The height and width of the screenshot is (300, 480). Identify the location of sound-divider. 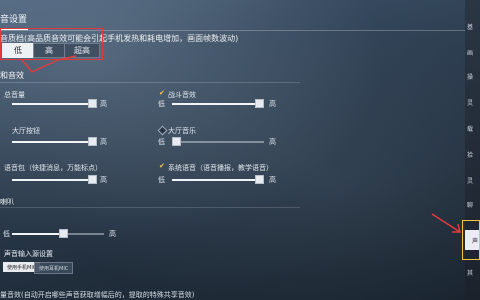
(150, 82).